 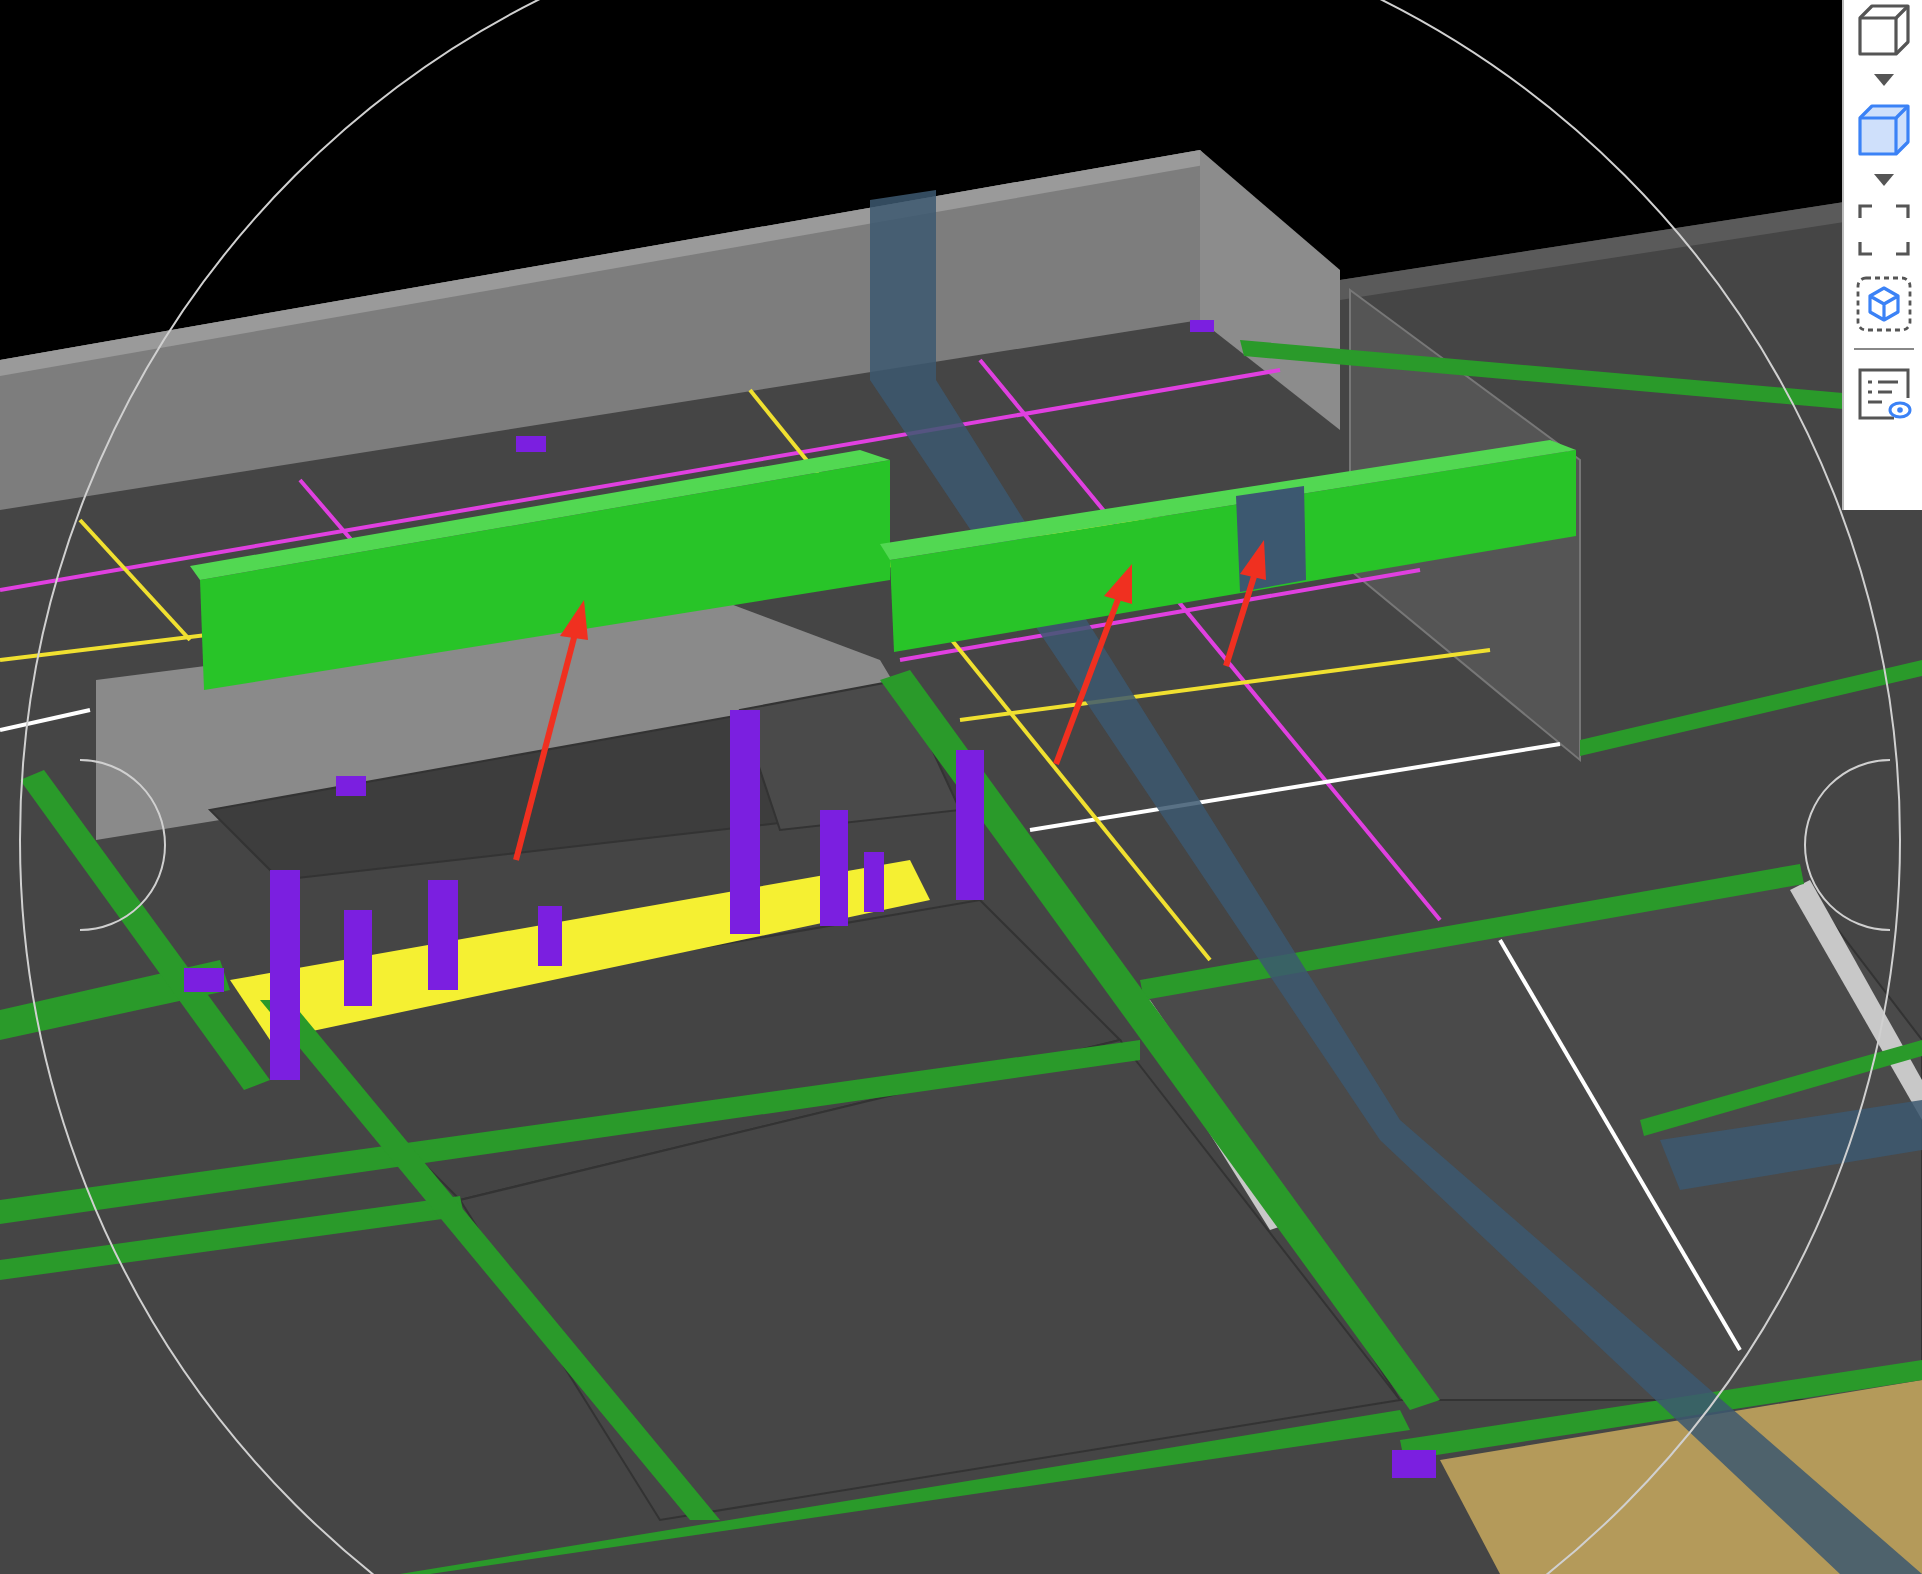 I want to click on cube-view-icon, so click(x=1883, y=130).